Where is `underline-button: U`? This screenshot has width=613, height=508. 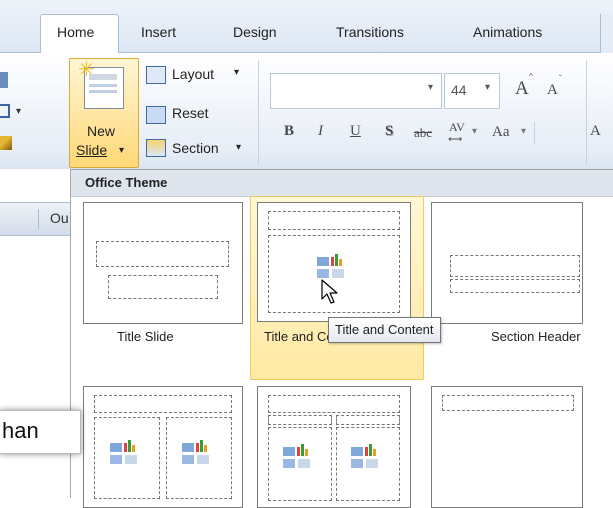
underline-button: U is located at coordinates (355, 131).